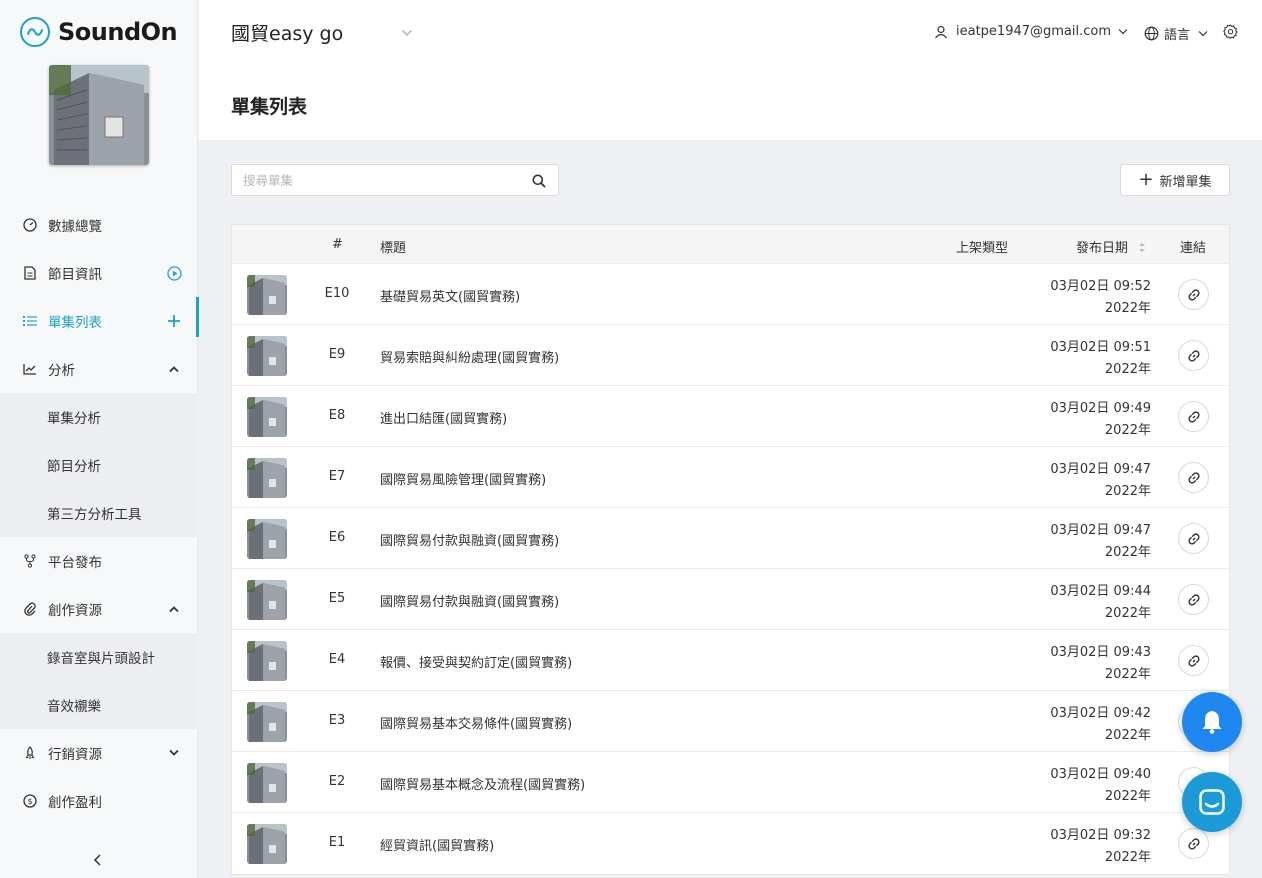 The width and height of the screenshot is (1262, 878). I want to click on sidebar-subitem-third-party-tools: 第三方分析工具, so click(99, 513).